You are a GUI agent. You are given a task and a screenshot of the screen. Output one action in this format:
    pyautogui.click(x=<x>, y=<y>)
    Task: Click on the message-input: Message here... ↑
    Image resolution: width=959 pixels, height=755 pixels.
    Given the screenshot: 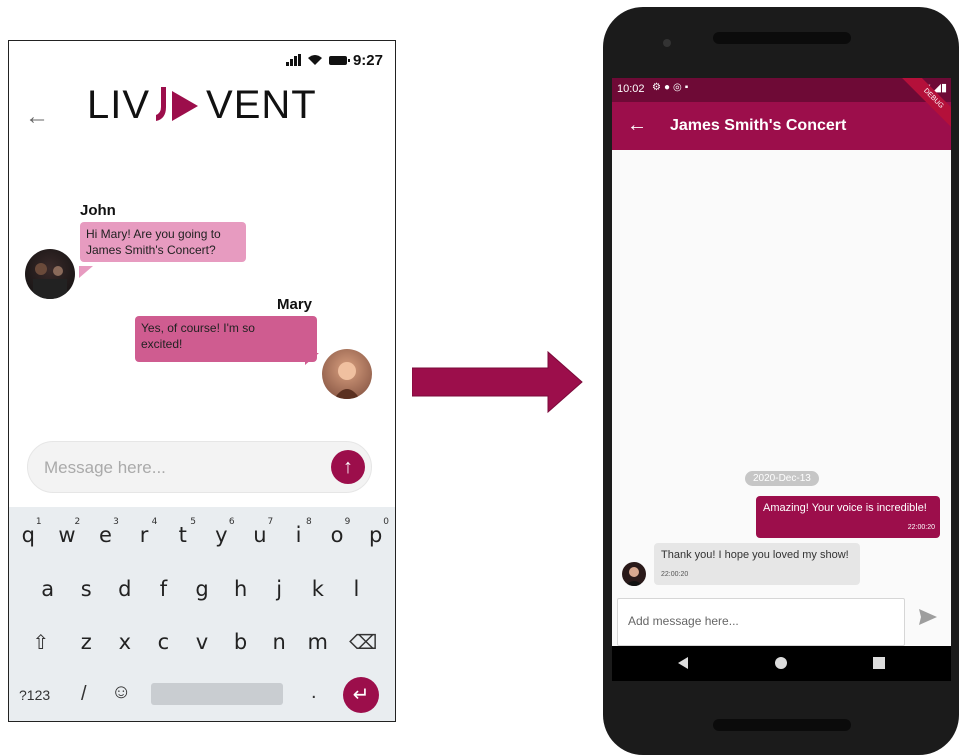 What is the action you would take?
    pyautogui.click(x=199, y=467)
    